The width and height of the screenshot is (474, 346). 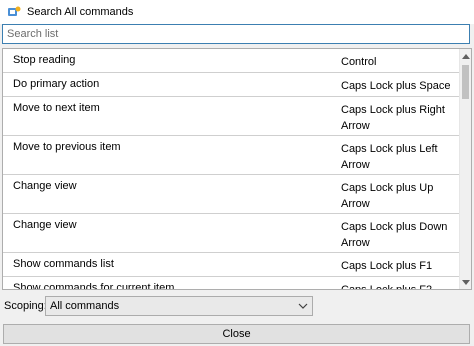 I want to click on list-item: Do primary action Caps Lock plus Space, so click(x=231, y=85).